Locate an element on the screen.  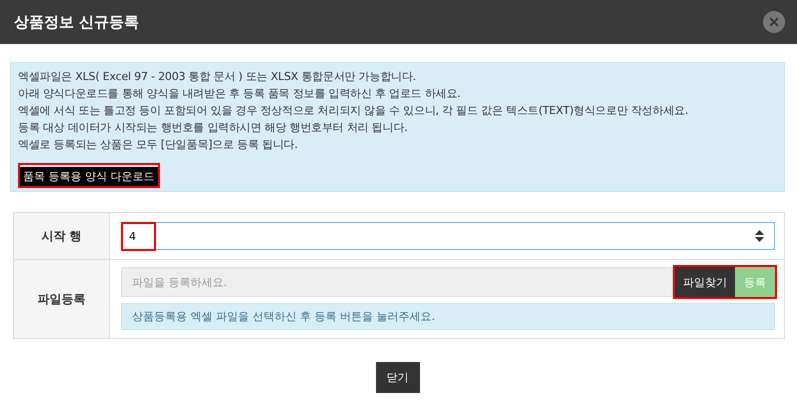
window-title: 상품정보 신규등록 is located at coordinates (77, 22).